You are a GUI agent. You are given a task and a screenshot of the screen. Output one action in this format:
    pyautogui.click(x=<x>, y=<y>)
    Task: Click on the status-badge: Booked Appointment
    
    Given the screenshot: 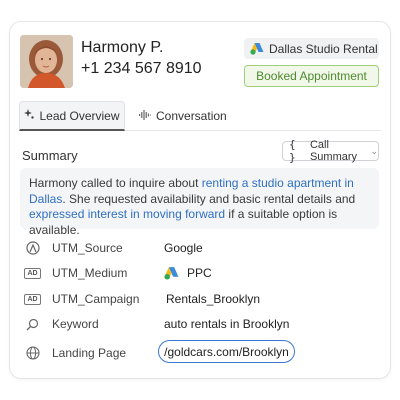 What is the action you would take?
    pyautogui.click(x=311, y=76)
    